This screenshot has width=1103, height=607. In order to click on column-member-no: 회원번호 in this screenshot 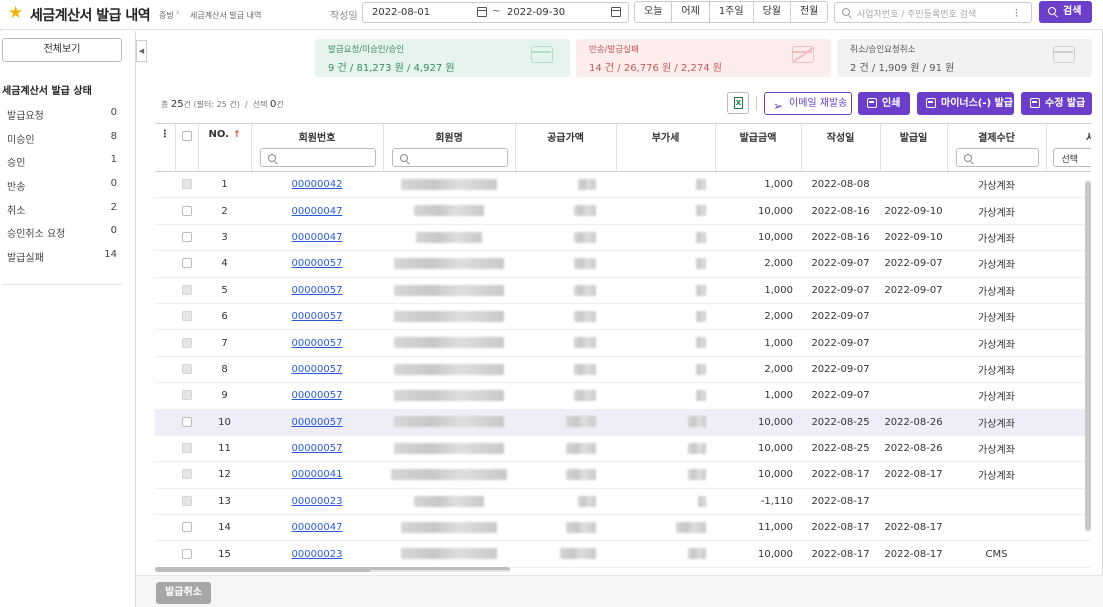, I will do `click(317, 147)`.